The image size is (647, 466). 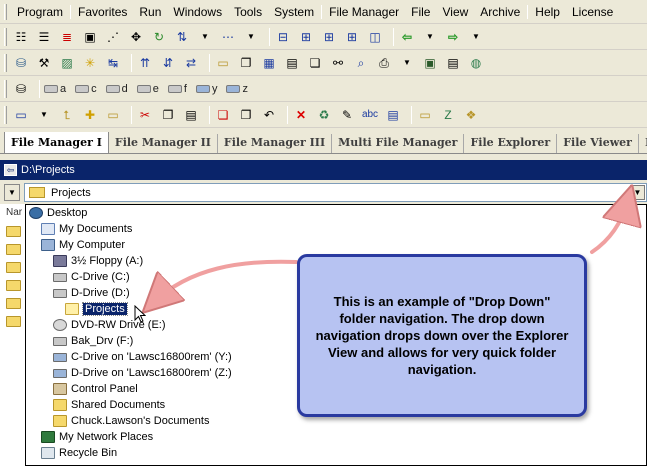 I want to click on tree-item-user-documents: Chuck.Lawson's Documents, so click(x=131, y=421).